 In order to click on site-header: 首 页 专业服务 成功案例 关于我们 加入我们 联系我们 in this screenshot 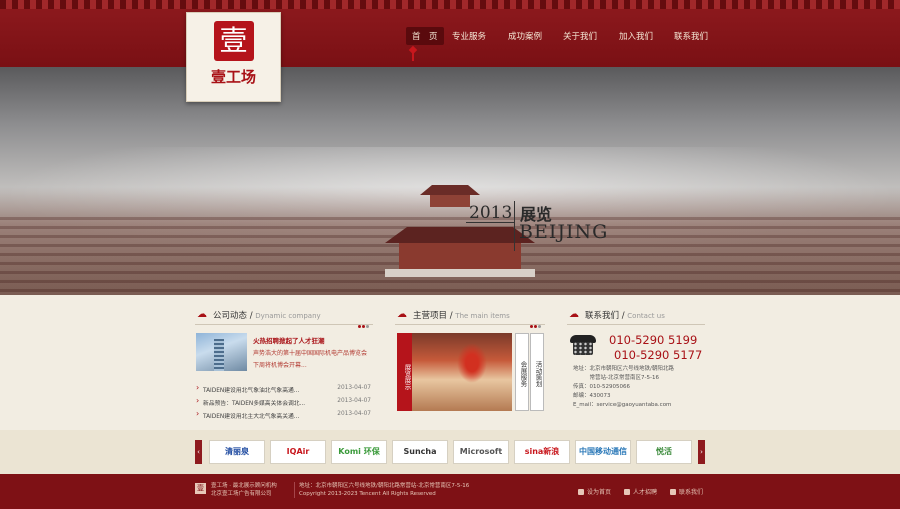, I will do `click(450, 33)`.